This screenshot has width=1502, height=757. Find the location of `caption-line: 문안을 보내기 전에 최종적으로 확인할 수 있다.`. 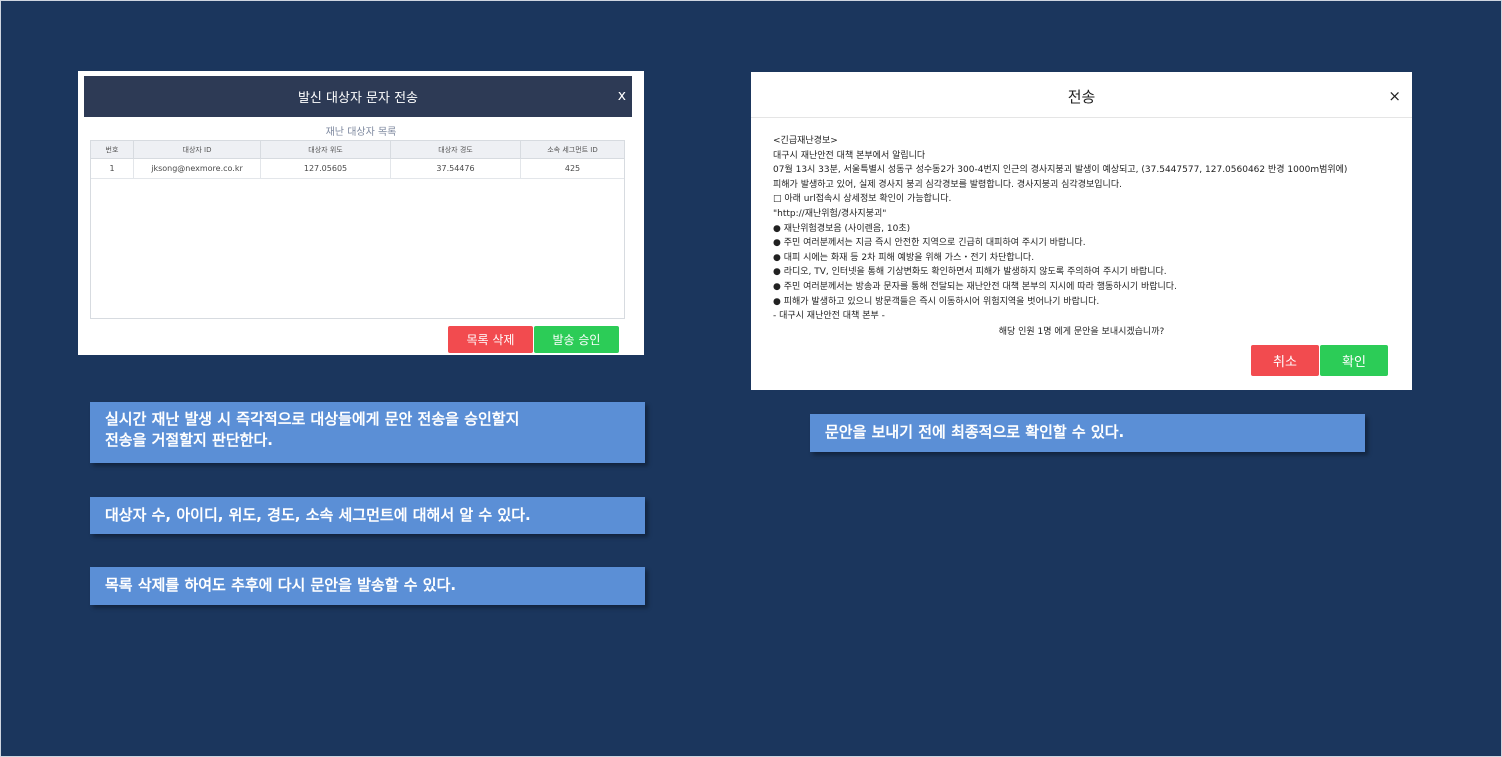

caption-line: 문안을 보내기 전에 최종적으로 확인할 수 있다. is located at coordinates (975, 432).